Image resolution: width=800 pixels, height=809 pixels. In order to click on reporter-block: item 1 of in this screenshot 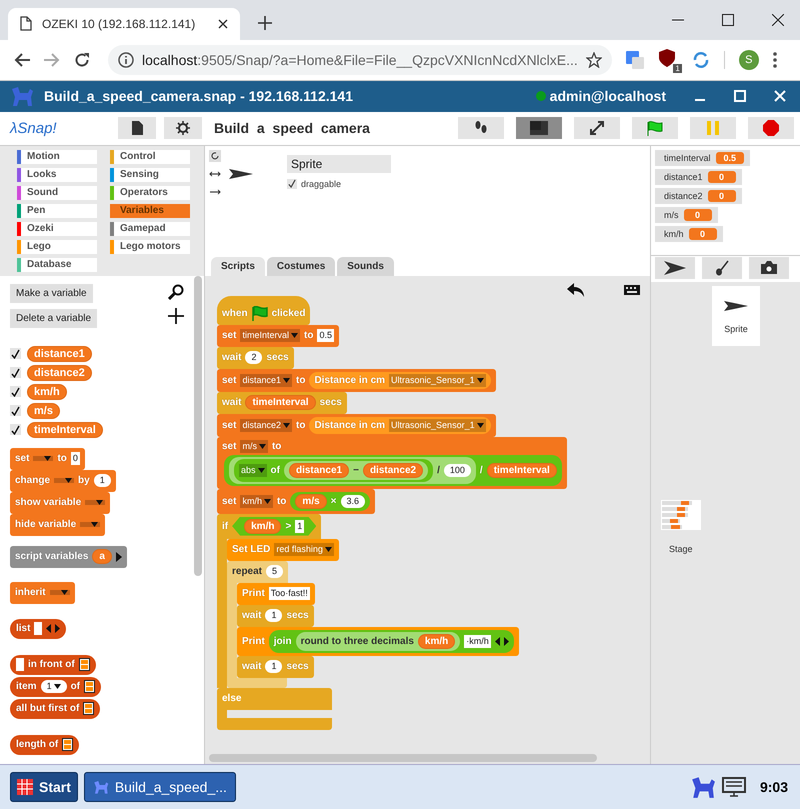, I will do `click(56, 686)`.